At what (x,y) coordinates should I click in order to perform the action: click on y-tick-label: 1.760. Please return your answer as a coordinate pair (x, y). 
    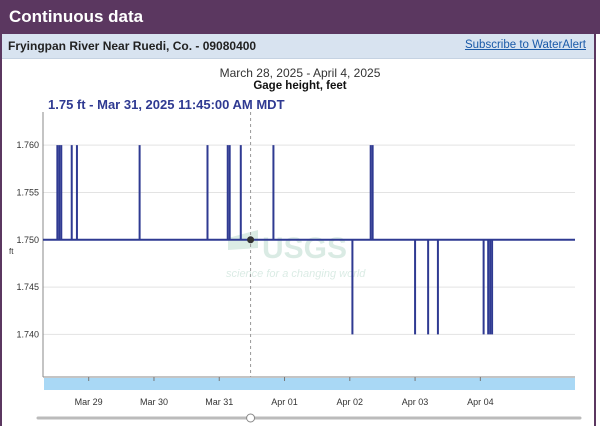
    Looking at the image, I should click on (27, 145).